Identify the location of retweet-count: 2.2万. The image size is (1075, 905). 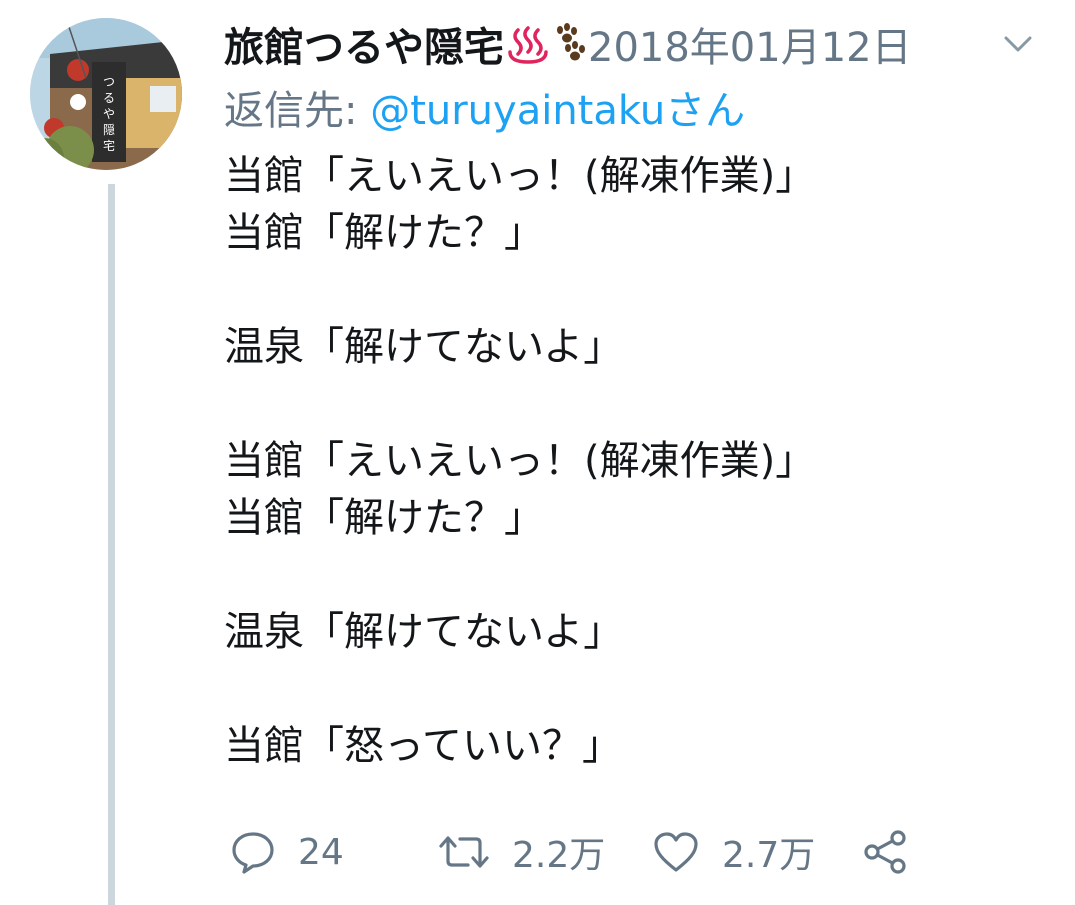
(559, 855).